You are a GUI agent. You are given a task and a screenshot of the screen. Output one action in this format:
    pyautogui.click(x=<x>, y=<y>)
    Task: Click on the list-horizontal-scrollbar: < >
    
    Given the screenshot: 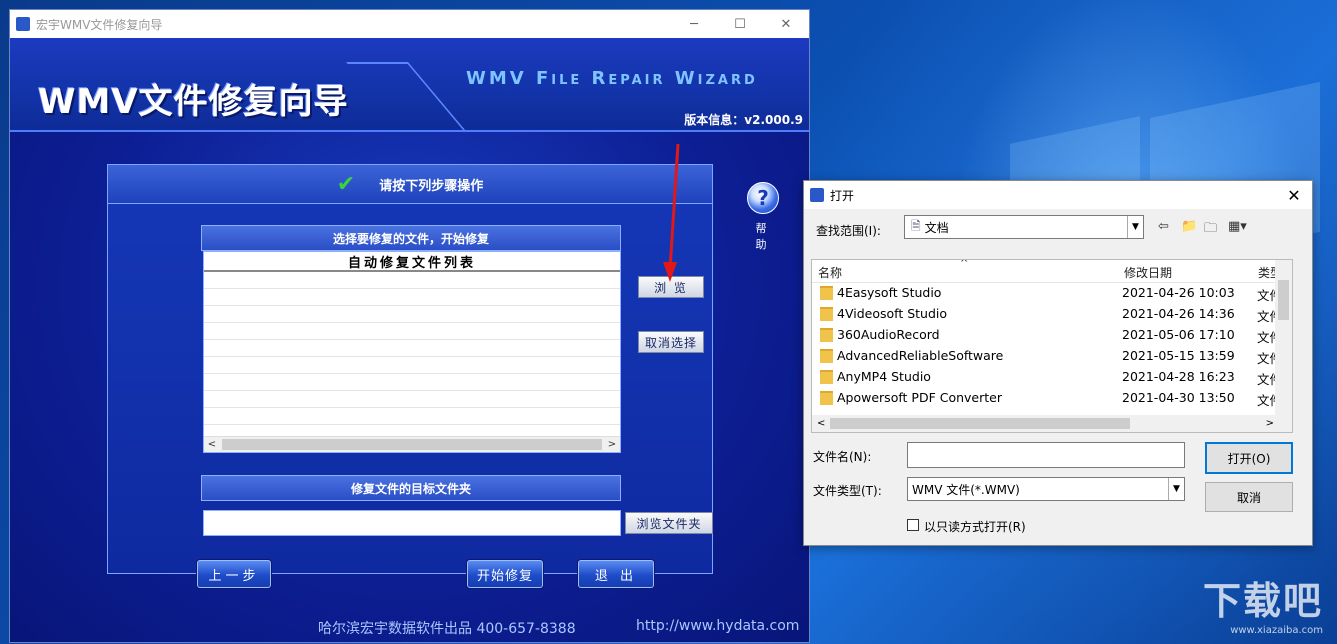 What is the action you would take?
    pyautogui.click(x=412, y=444)
    